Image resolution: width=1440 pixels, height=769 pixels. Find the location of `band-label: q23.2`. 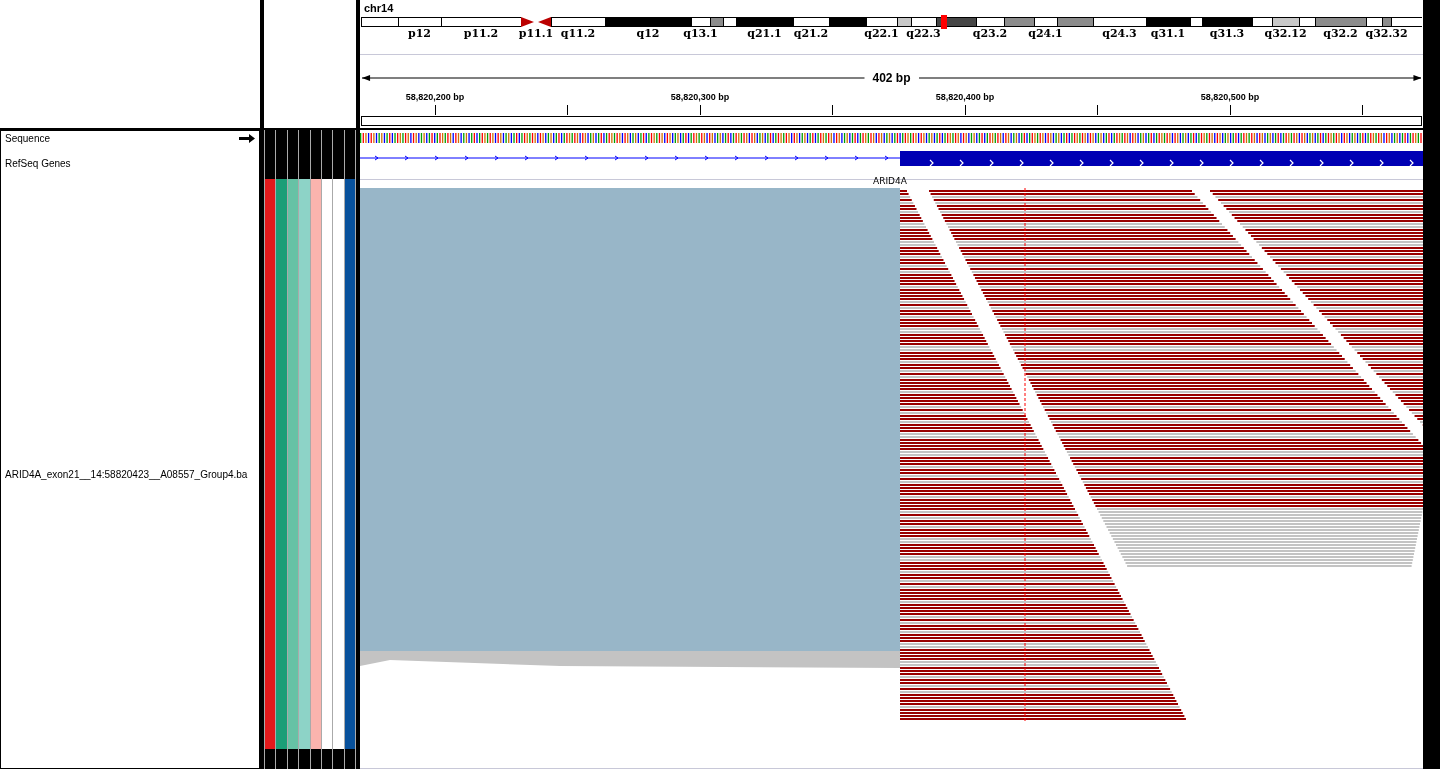

band-label: q23.2 is located at coordinates (990, 34).